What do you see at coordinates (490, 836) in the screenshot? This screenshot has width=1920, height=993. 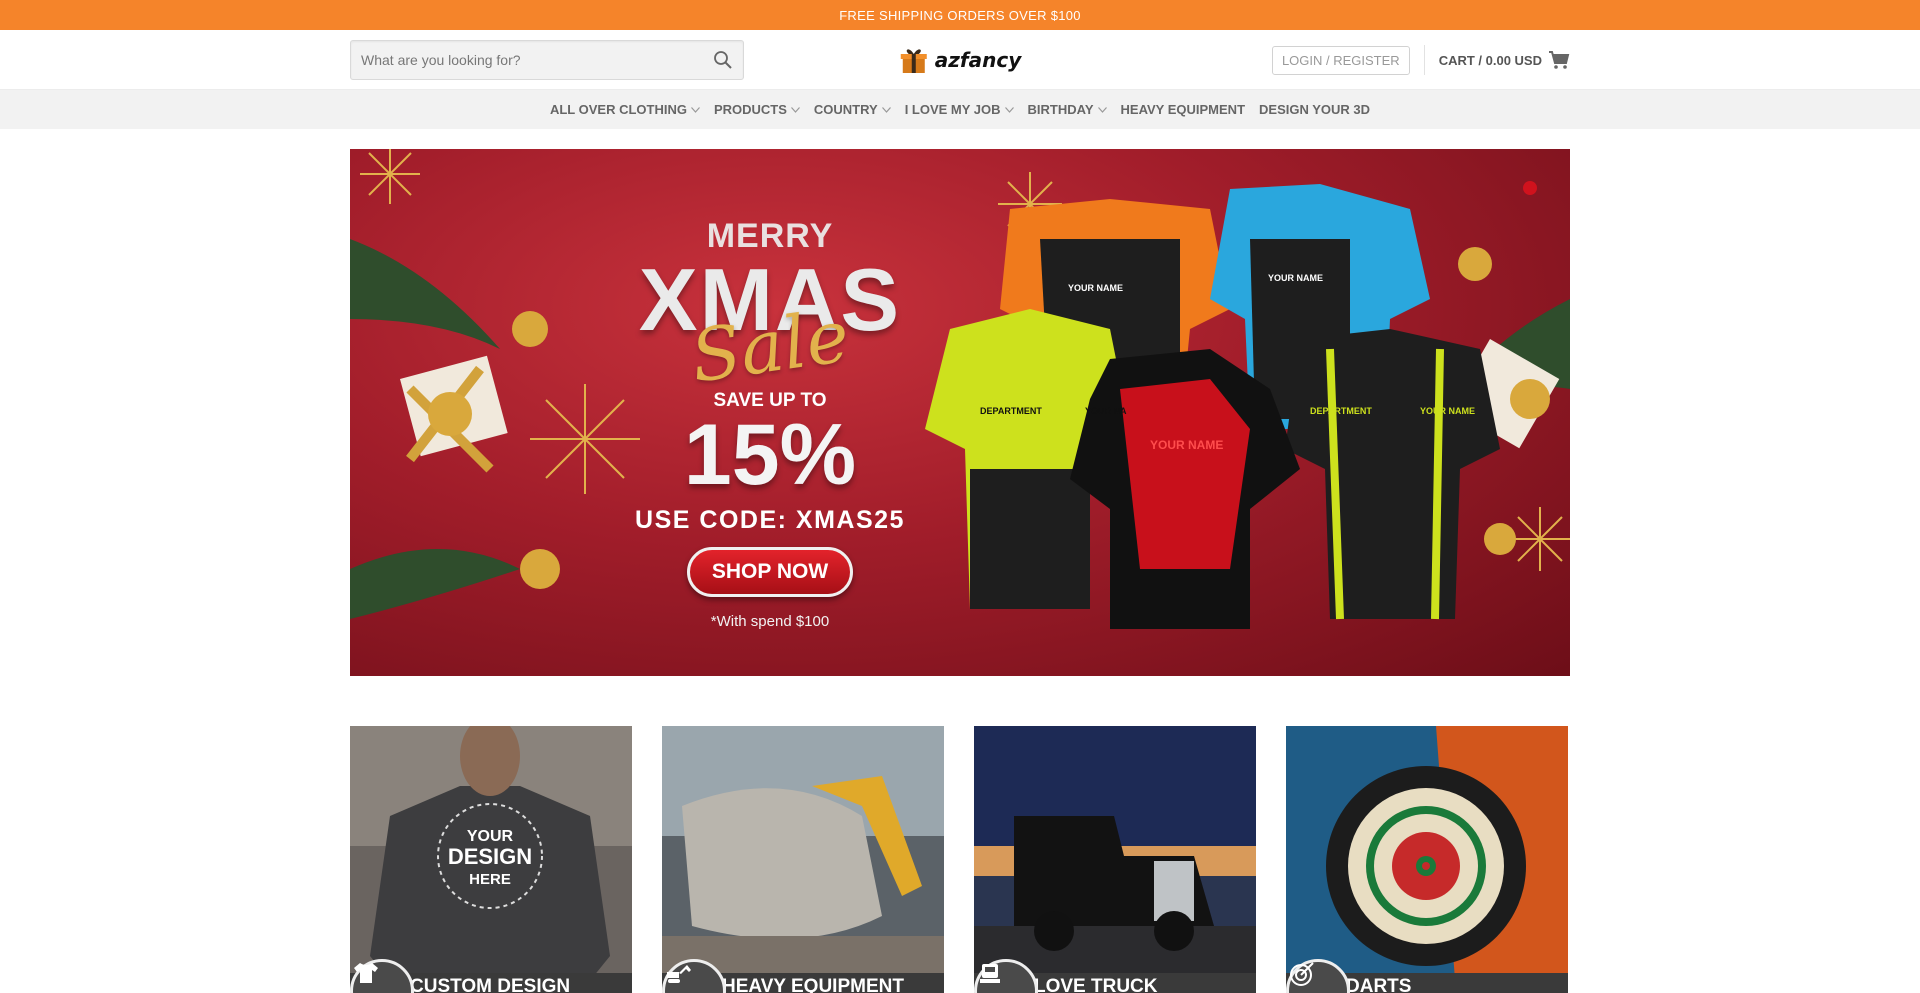 I see `design-placeholder-text: YOUR` at bounding box center [490, 836].